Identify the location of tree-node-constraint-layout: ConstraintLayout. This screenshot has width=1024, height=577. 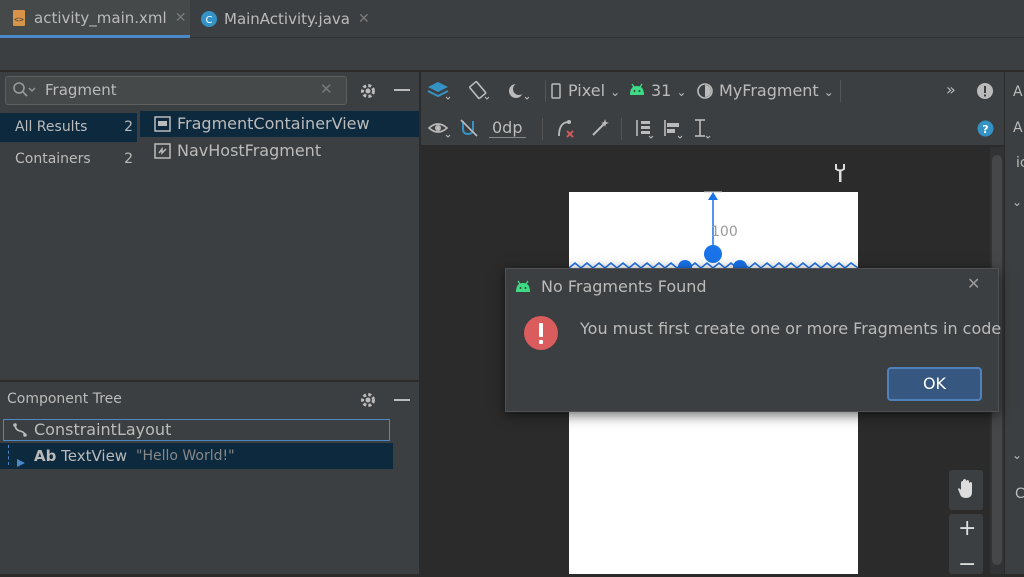
(196, 430).